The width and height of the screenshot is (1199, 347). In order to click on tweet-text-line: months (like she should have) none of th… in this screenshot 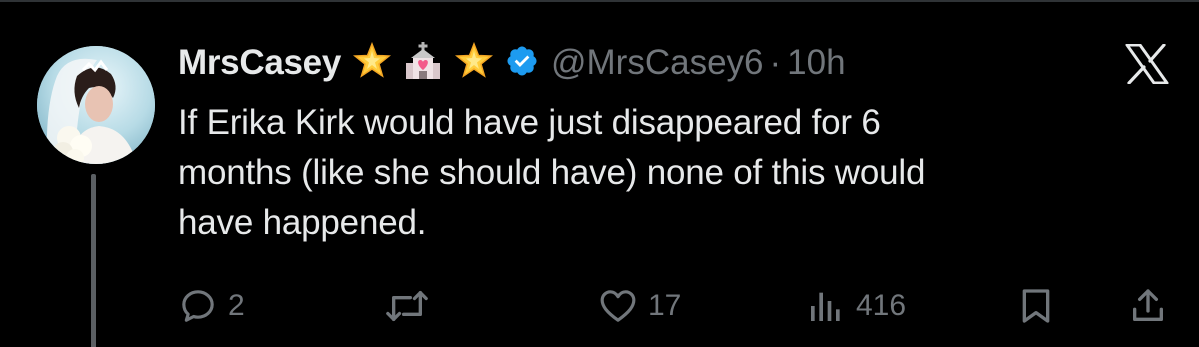, I will do `click(552, 172)`.